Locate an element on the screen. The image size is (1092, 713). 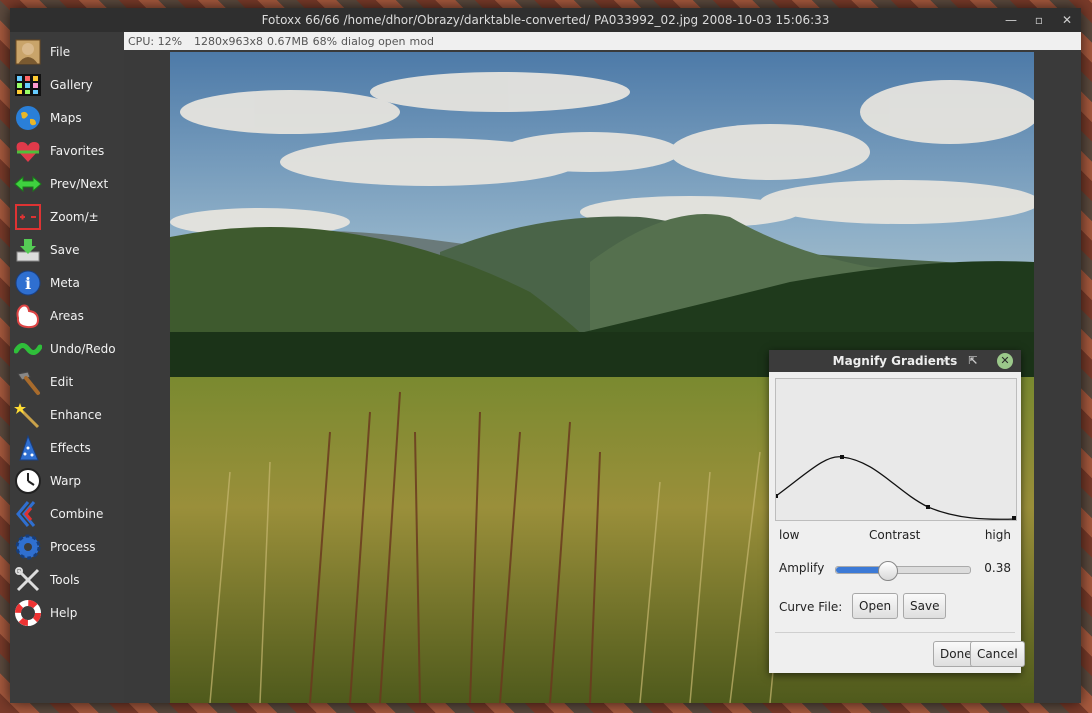
grid-icon is located at coordinates (28, 85).